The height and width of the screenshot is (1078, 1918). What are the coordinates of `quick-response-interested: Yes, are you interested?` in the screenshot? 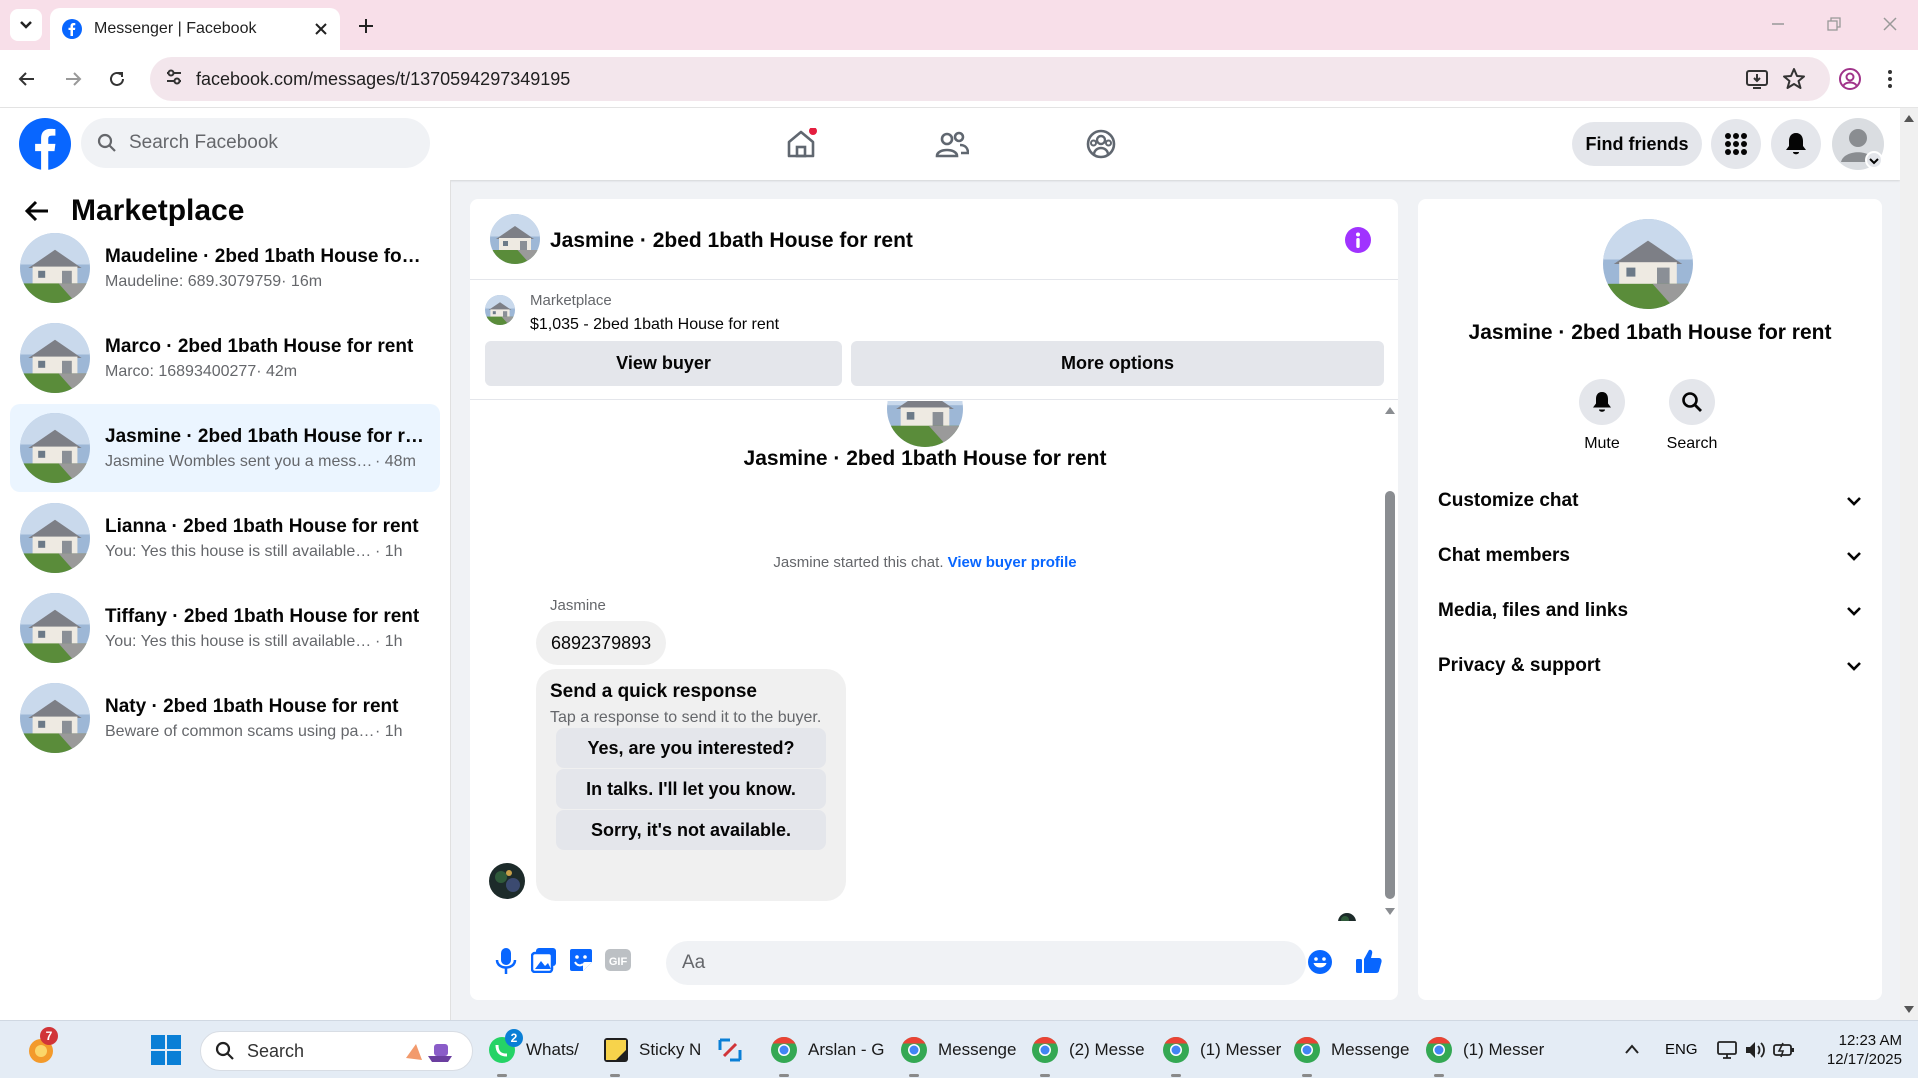 It's located at (691, 748).